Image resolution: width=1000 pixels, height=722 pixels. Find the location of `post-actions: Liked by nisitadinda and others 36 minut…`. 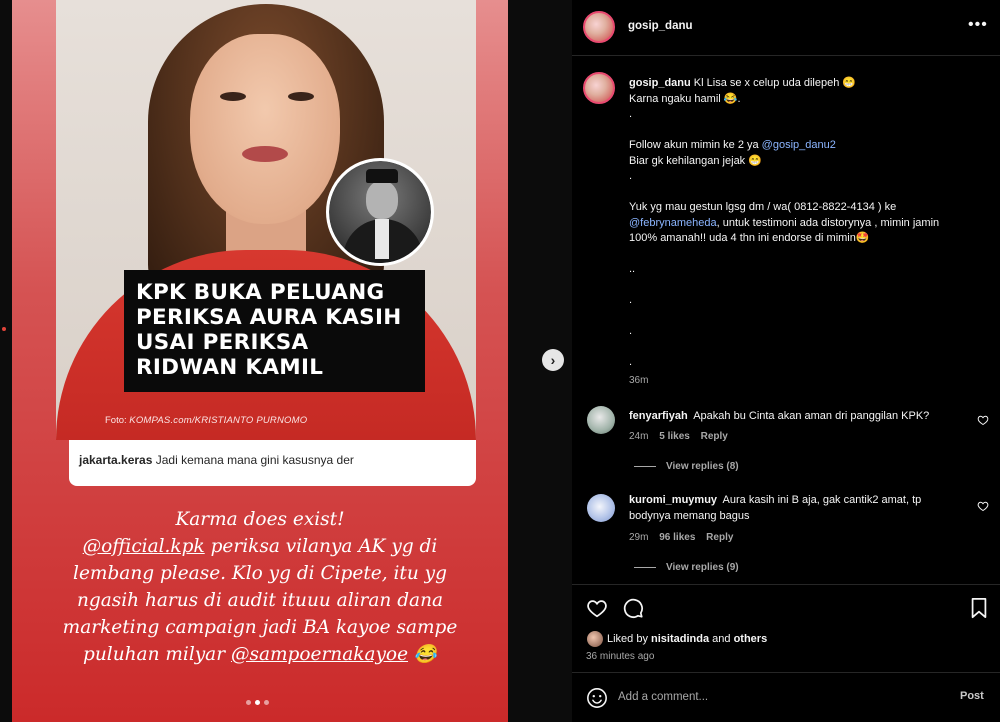

post-actions: Liked by nisitadinda and others 36 minut… is located at coordinates (786, 627).